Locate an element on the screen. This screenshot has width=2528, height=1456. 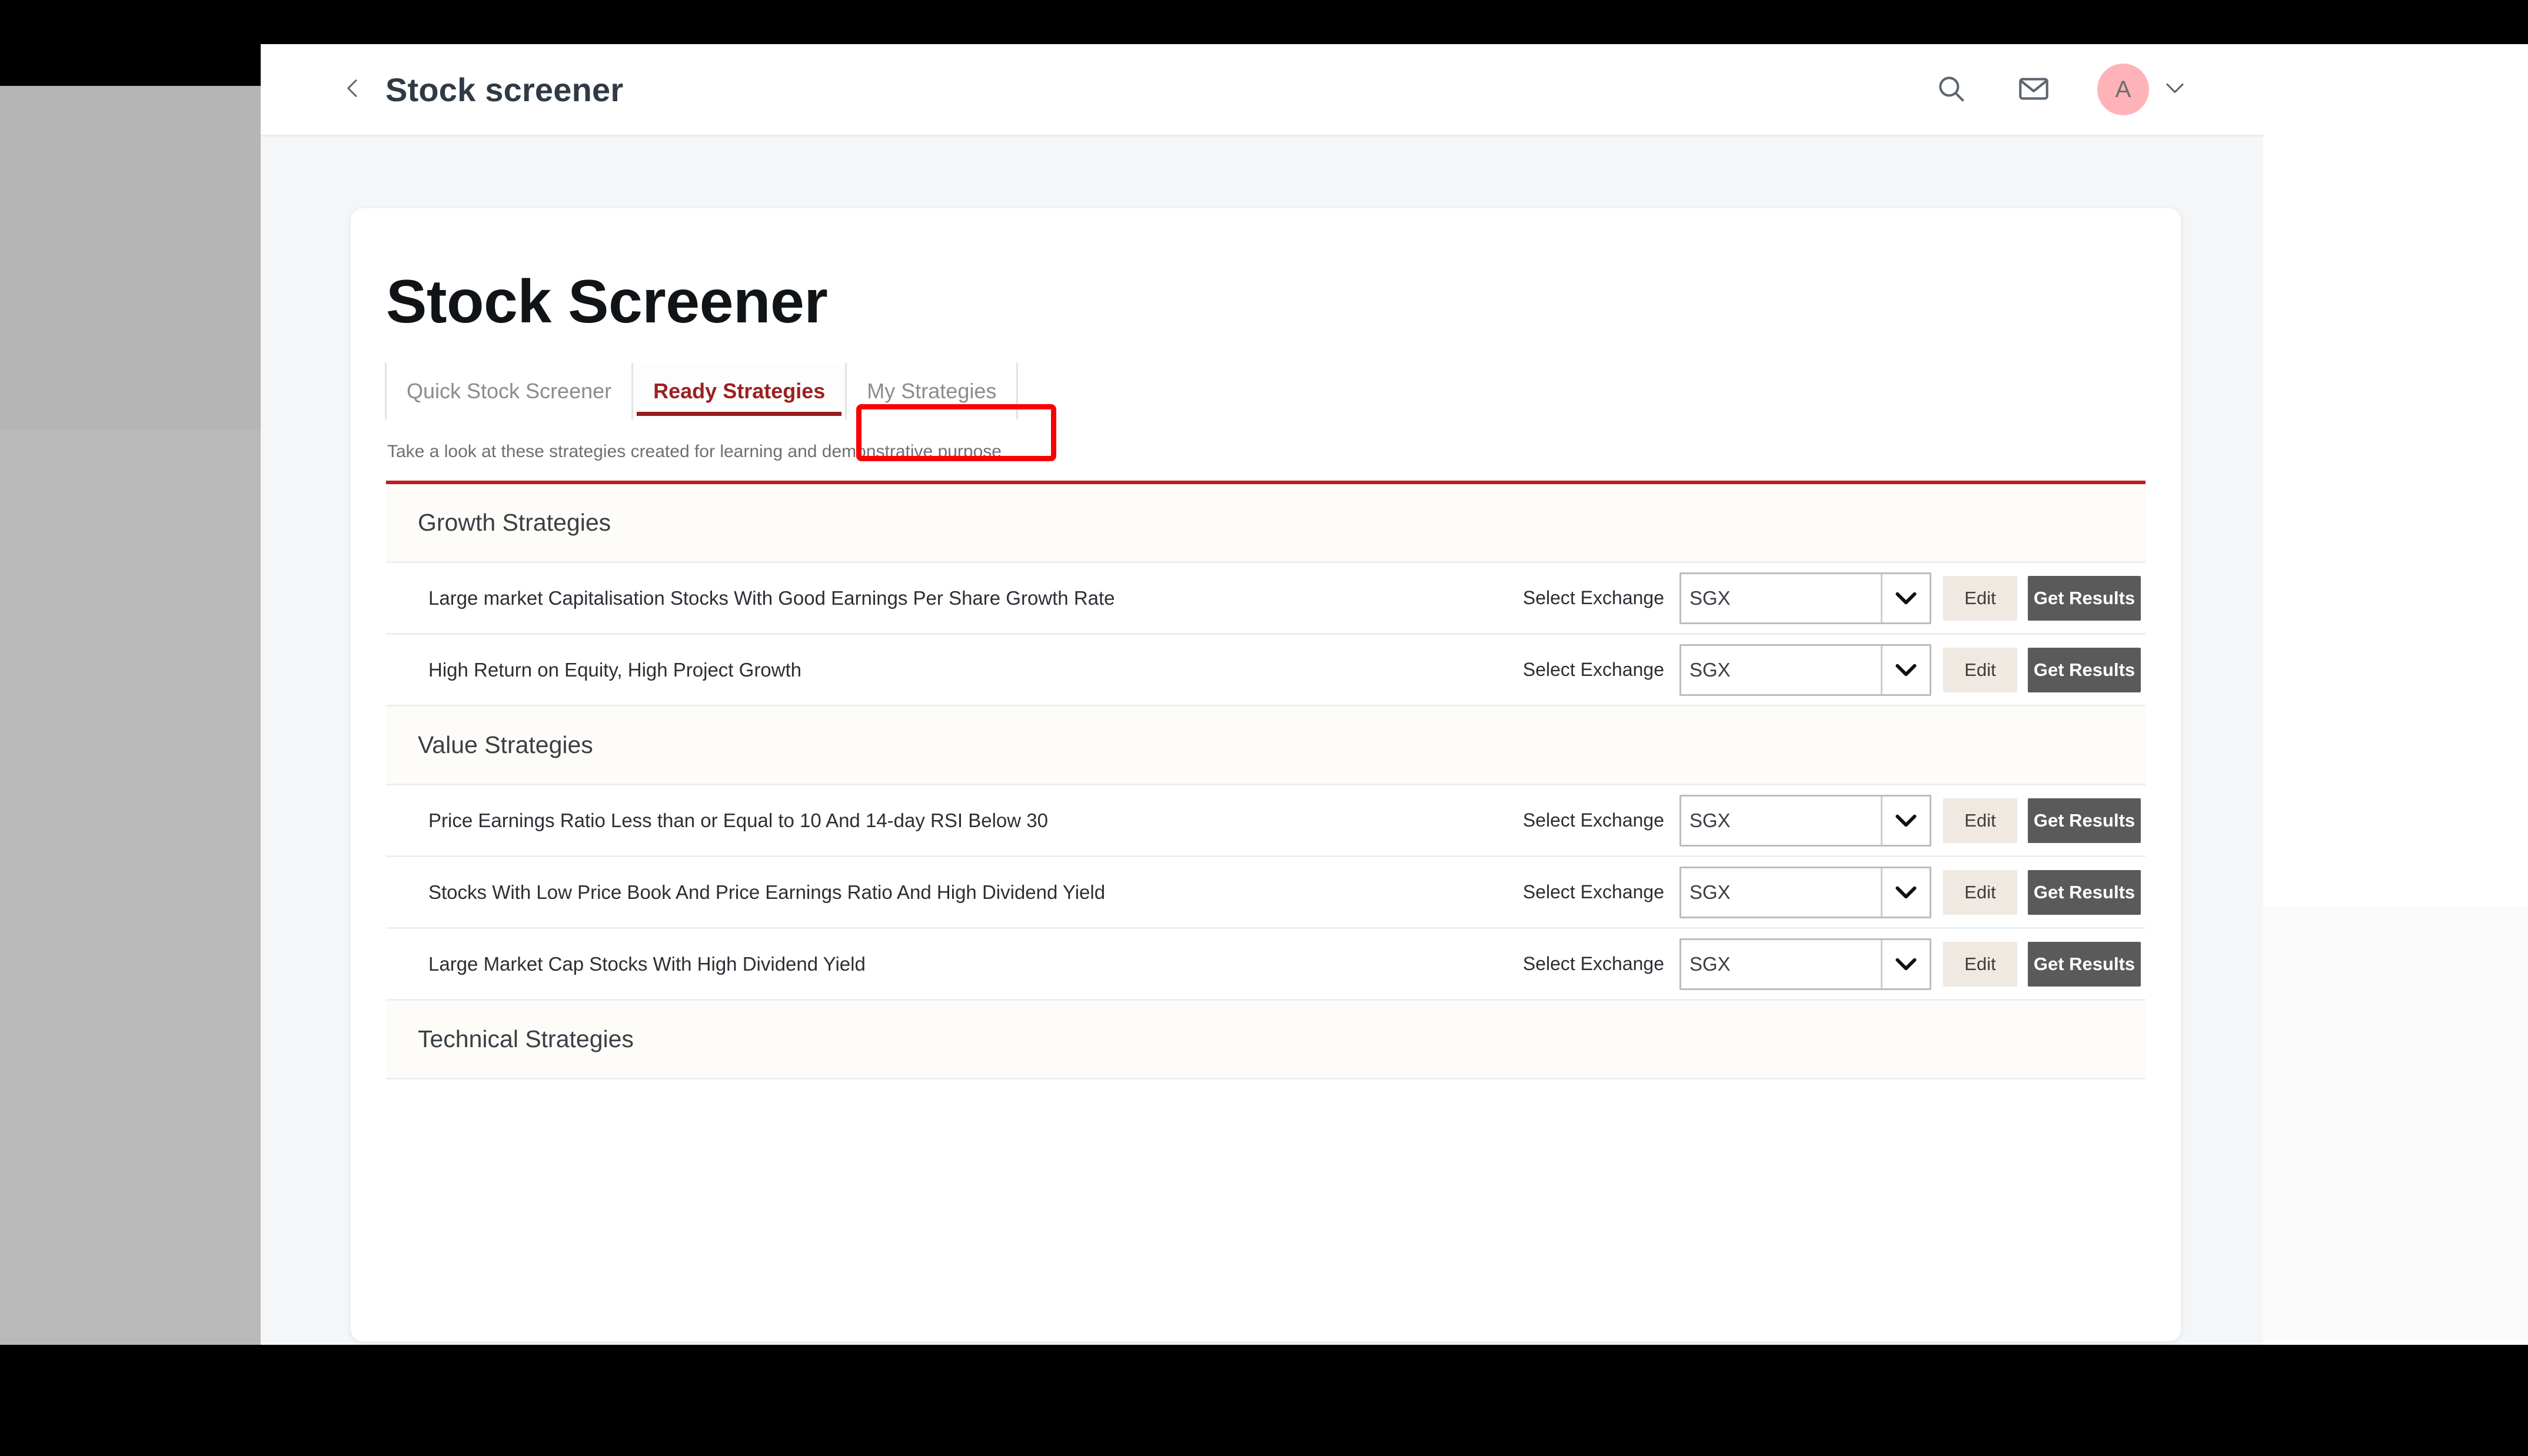
section-header-technical-strategies: Technical Strategies is located at coordinates (1266, 1040).